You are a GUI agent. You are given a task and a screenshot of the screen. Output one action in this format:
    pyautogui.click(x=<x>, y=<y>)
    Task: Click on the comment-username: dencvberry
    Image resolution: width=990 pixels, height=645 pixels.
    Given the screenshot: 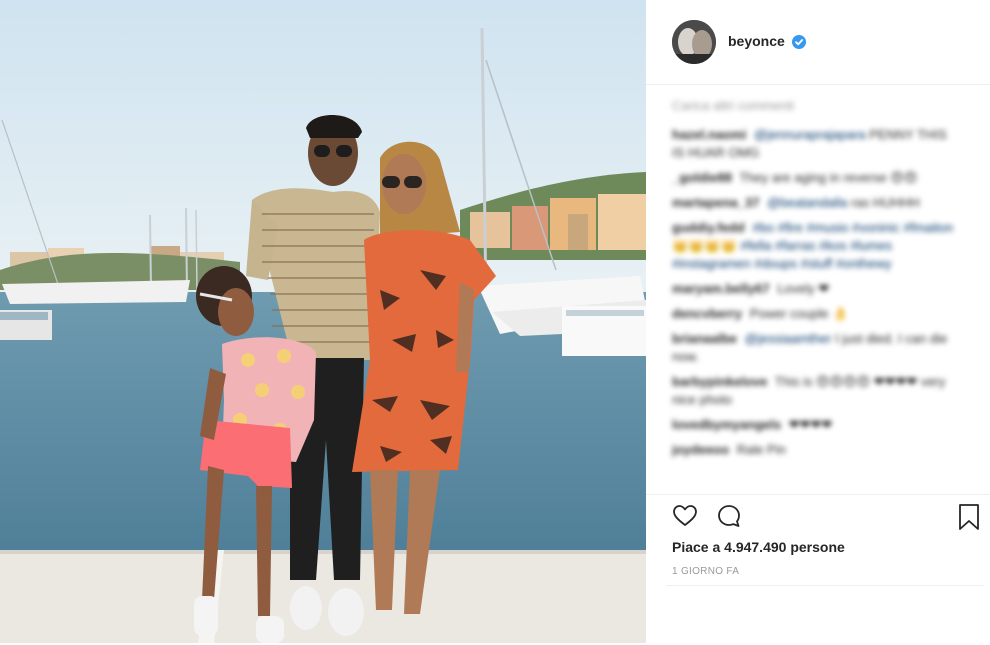 What is the action you would take?
    pyautogui.click(x=707, y=313)
    